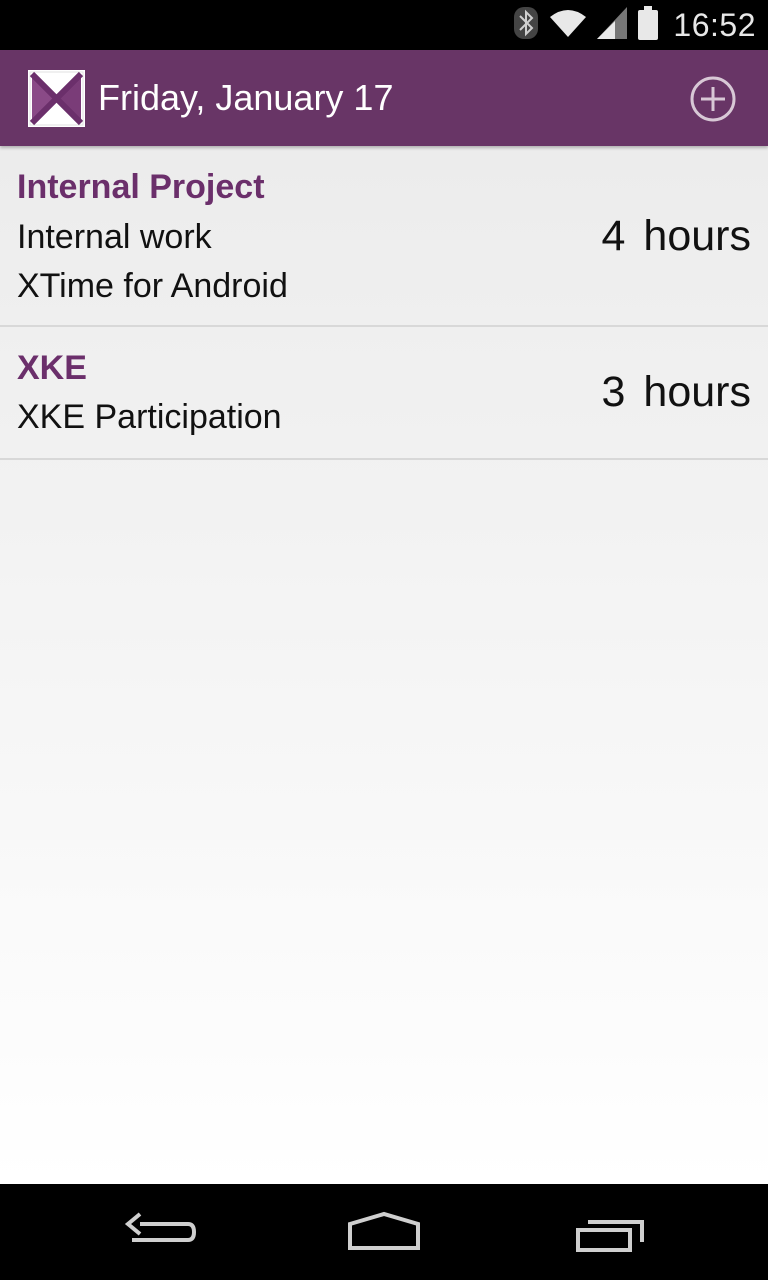 The image size is (768, 1280). Describe the element at coordinates (246, 97) in the screenshot. I see `page-title: Friday, January 17` at that location.